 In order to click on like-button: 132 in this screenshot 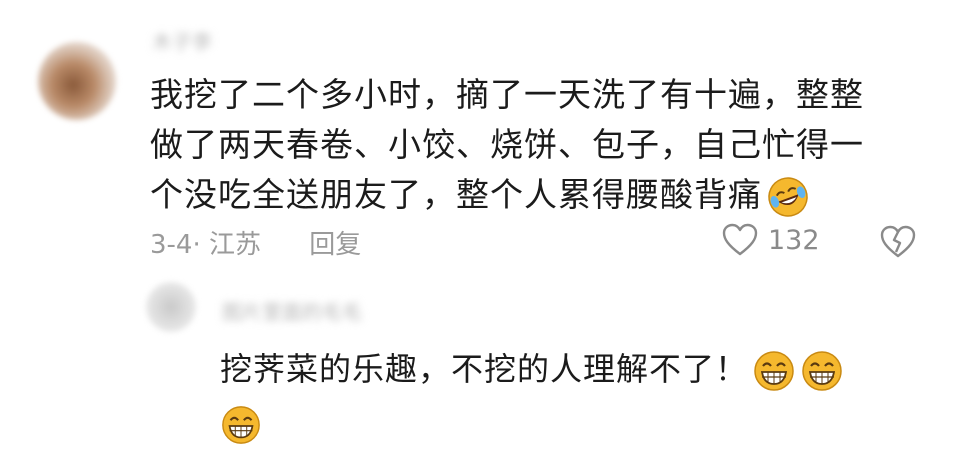, I will do `click(770, 240)`.